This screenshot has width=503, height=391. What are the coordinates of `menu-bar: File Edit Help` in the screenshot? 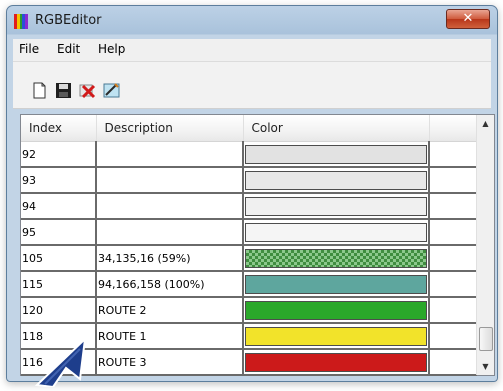 It's located at (252, 50).